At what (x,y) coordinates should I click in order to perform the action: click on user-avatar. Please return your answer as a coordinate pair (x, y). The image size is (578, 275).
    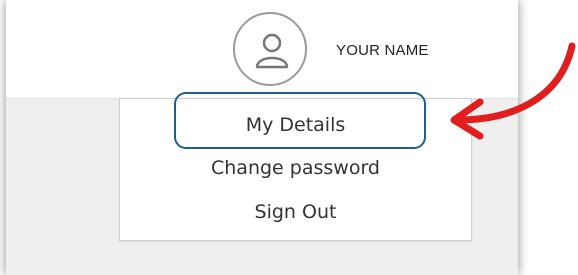
    Looking at the image, I should click on (270, 49).